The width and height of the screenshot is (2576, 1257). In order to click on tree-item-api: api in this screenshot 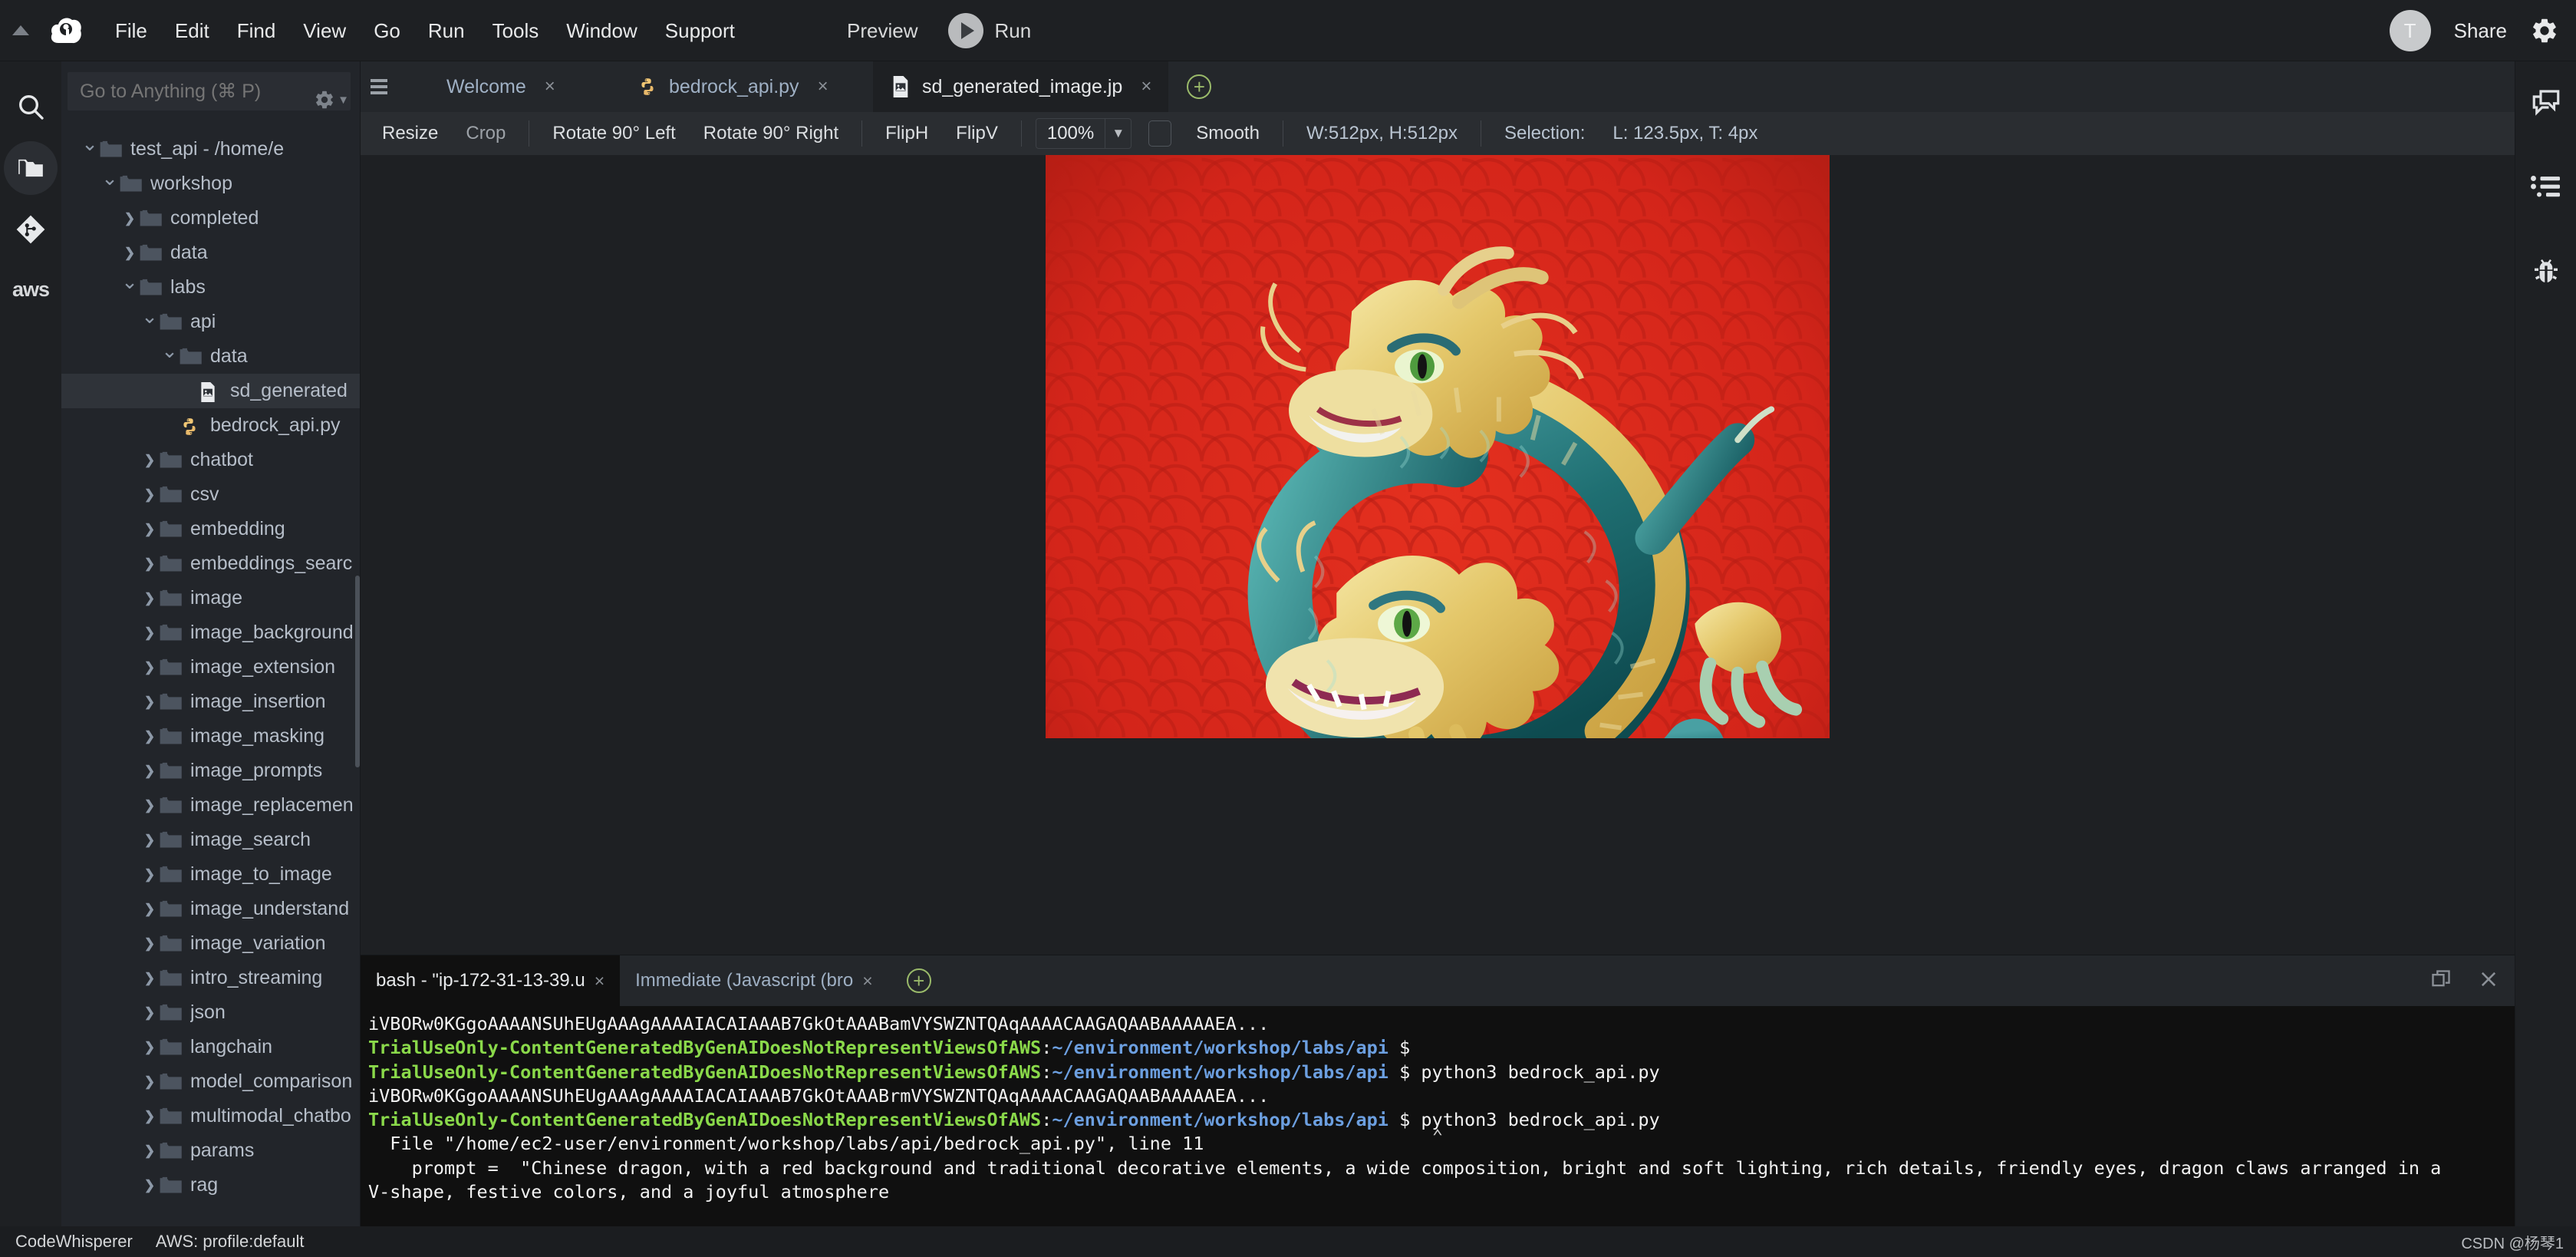, I will do `click(210, 322)`.